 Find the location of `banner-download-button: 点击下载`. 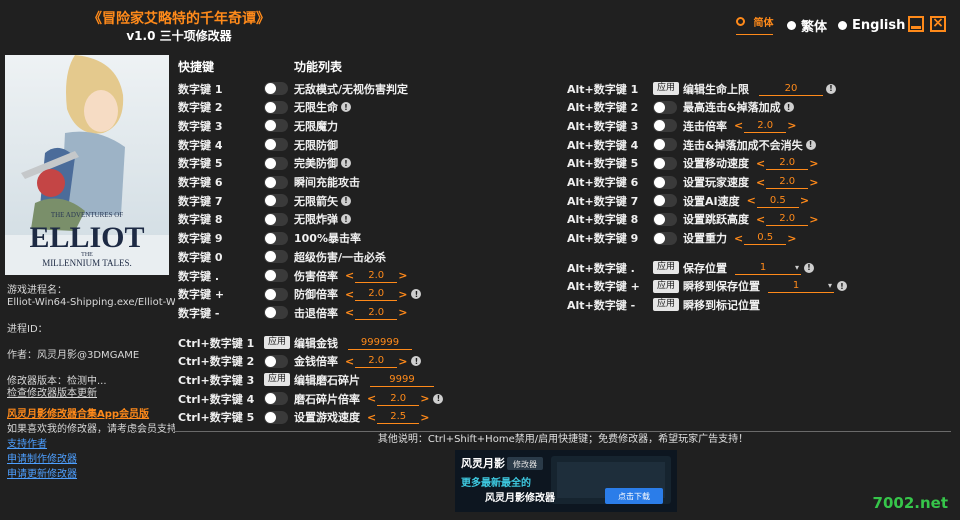

banner-download-button: 点击下载 is located at coordinates (634, 496).